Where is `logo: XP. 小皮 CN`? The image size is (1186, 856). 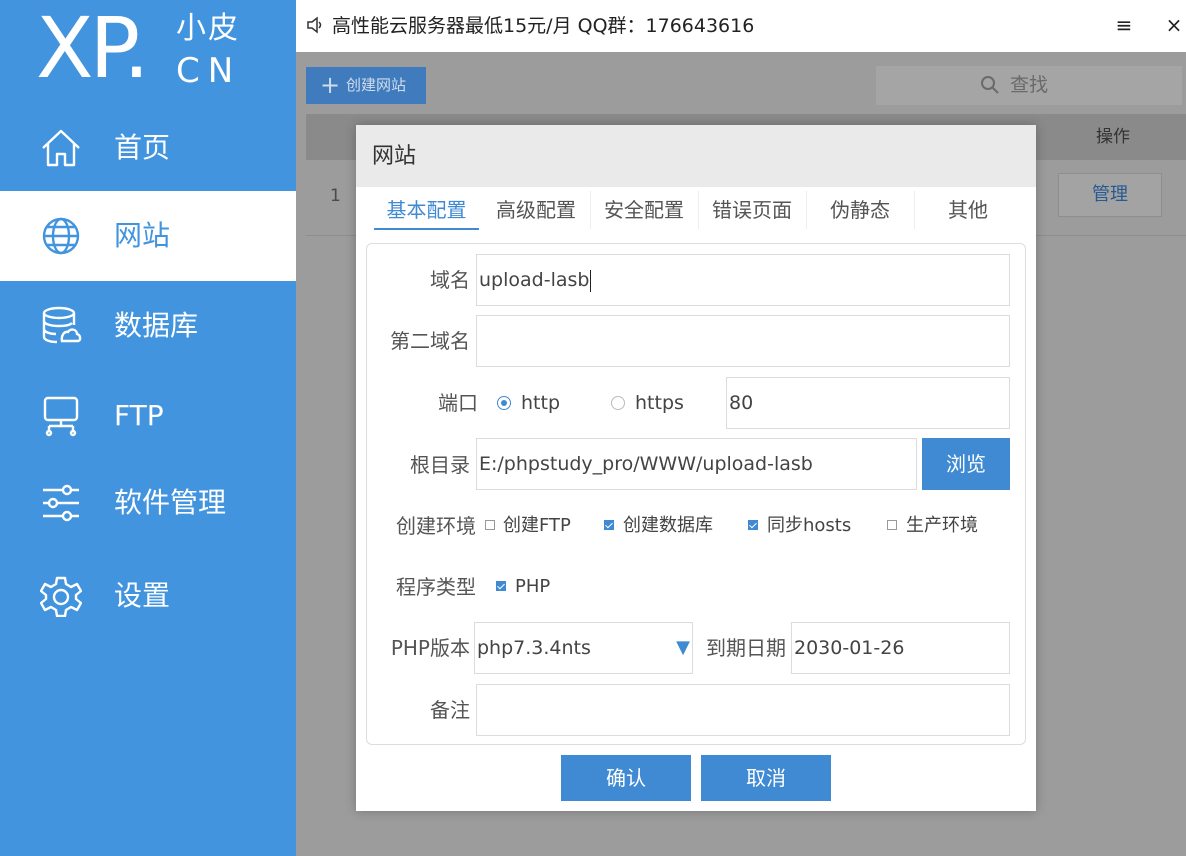
logo: XP. 小皮 CN is located at coordinates (148, 50).